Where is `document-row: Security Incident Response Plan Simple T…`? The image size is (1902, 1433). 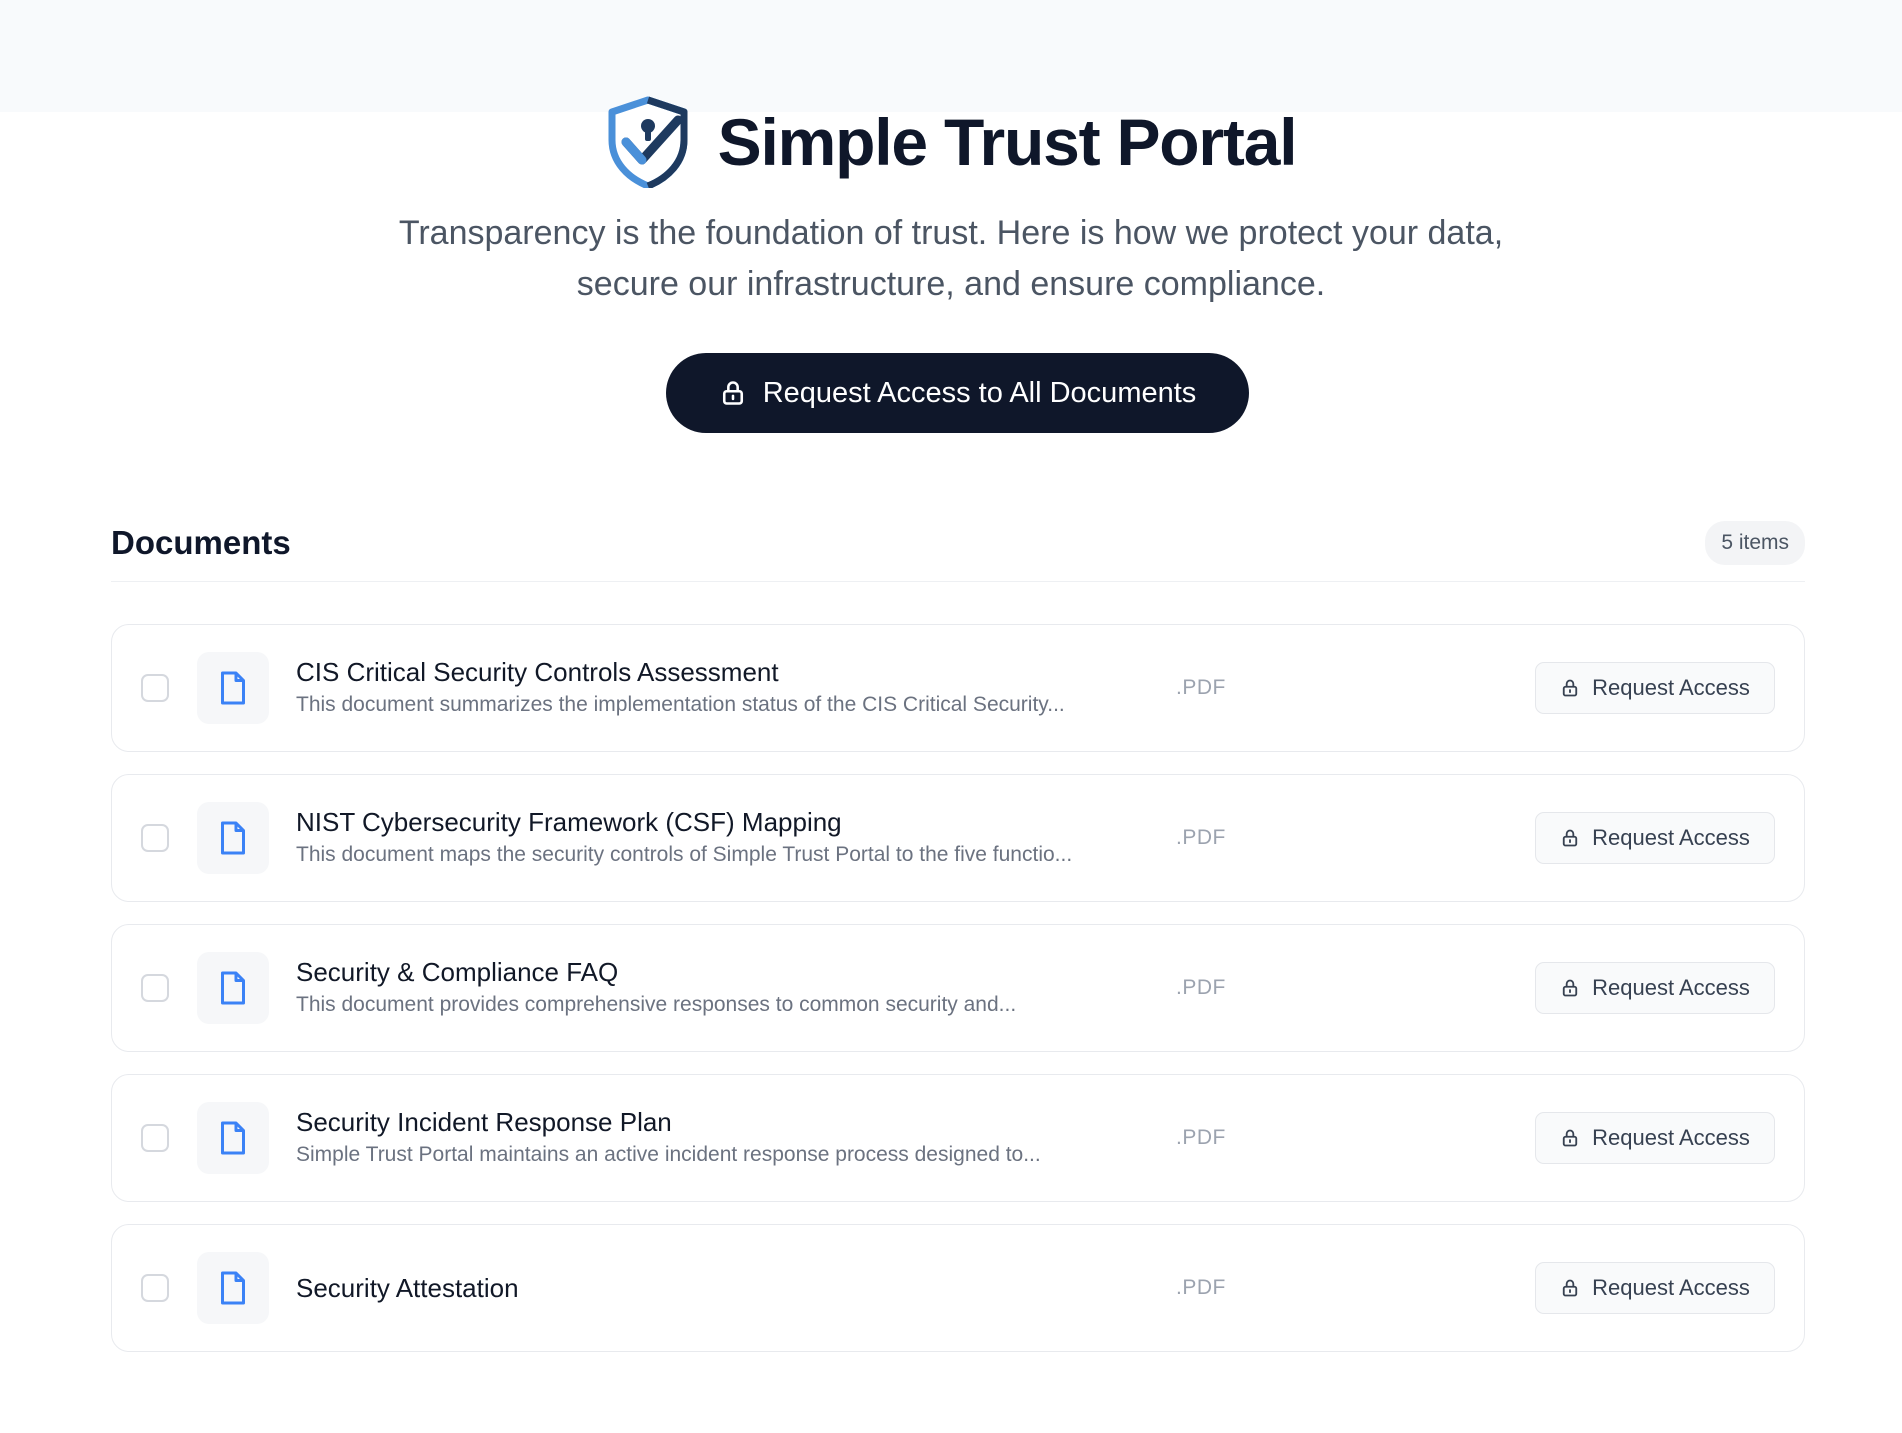
document-row: Security Incident Response Plan Simple T… is located at coordinates (958, 1138).